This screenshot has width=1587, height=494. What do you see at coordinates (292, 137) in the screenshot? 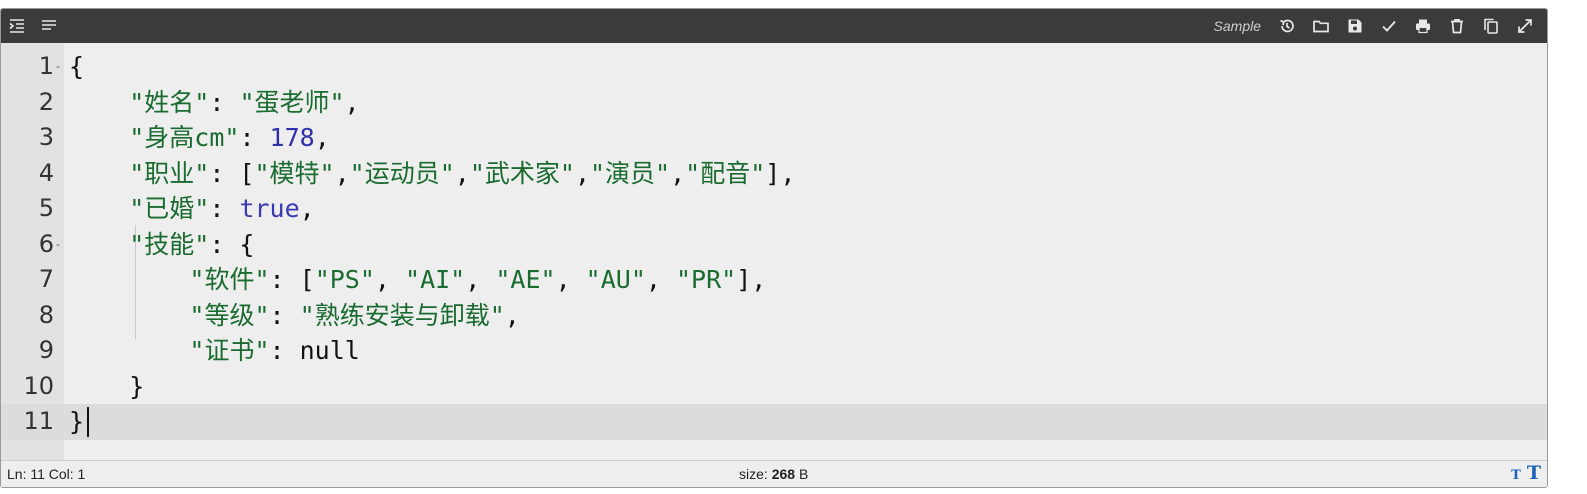
I see `code-token: 178` at bounding box center [292, 137].